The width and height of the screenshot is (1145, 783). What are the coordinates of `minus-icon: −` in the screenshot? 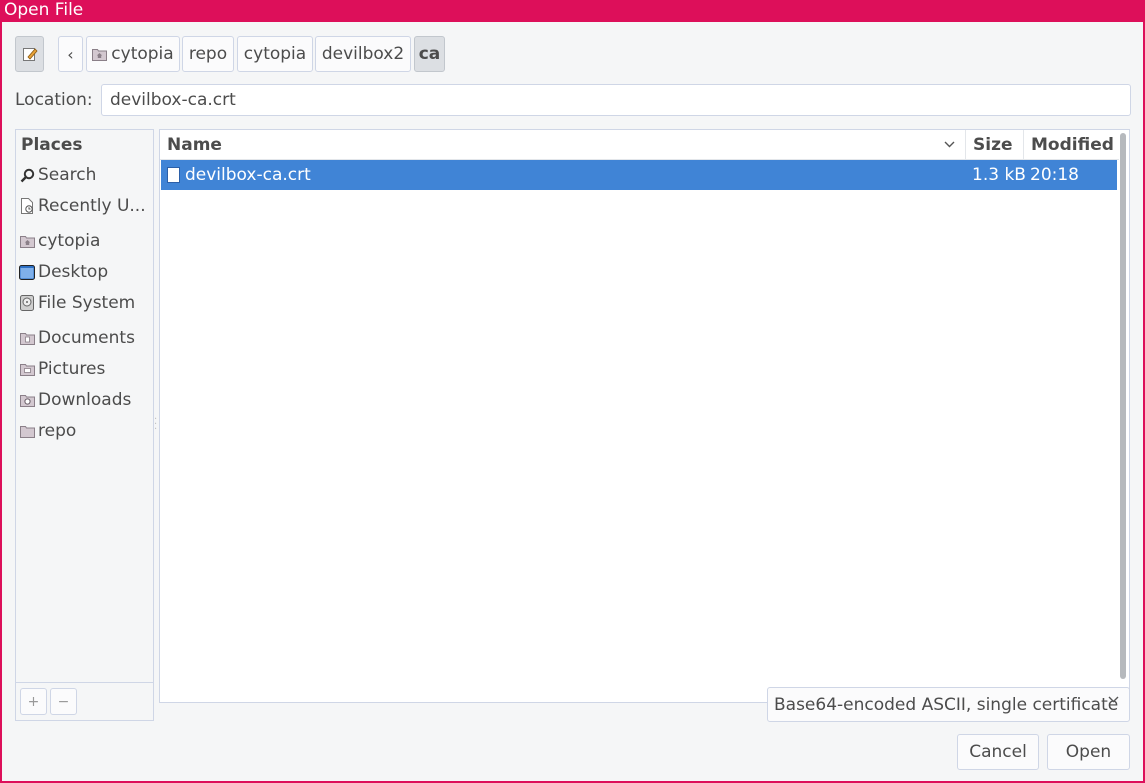 It's located at (63, 701).